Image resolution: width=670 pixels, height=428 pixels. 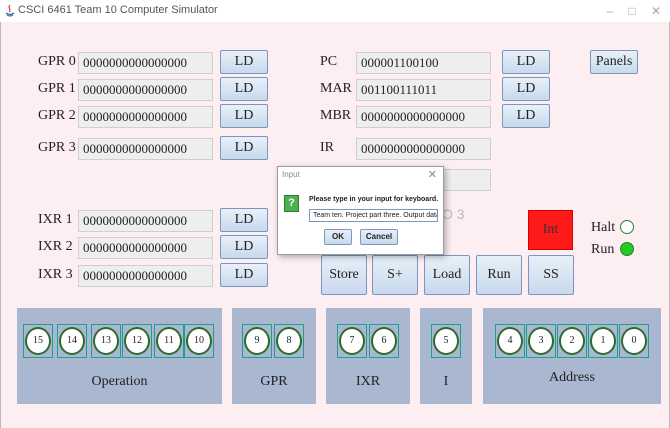 What do you see at coordinates (244, 247) in the screenshot?
I see `ixr2-load-button: LD` at bounding box center [244, 247].